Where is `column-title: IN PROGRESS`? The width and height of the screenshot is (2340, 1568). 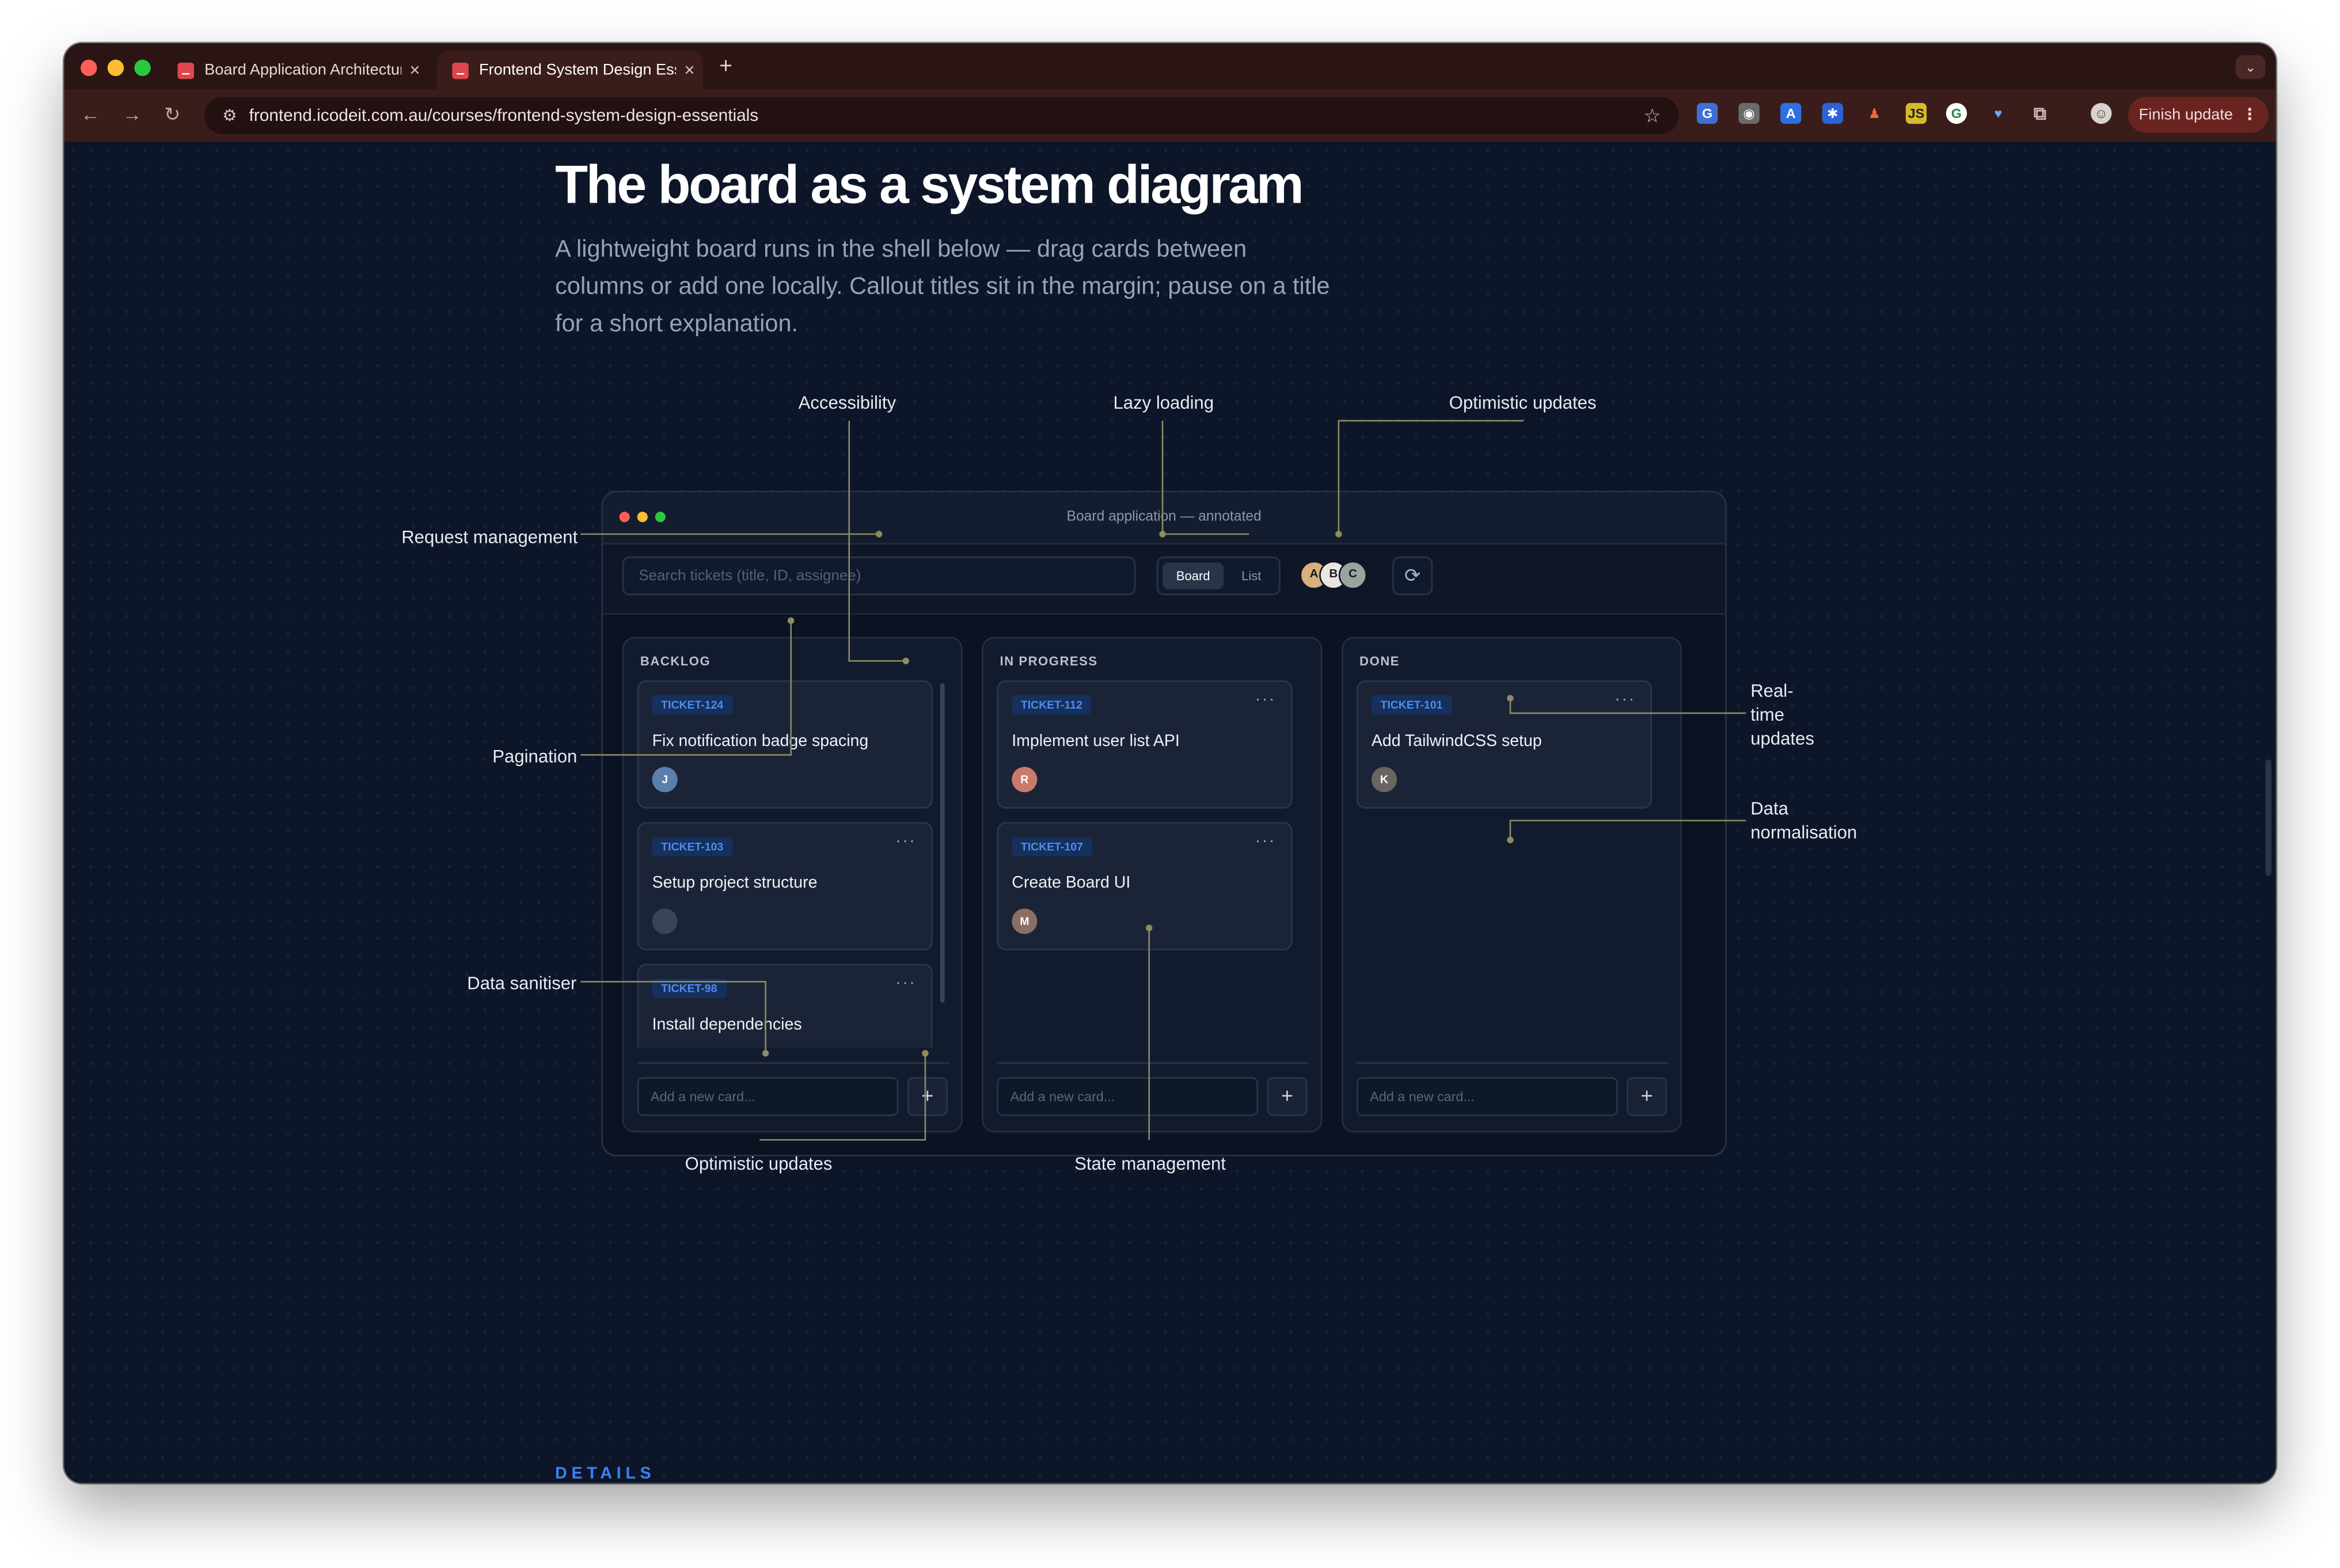 column-title: IN PROGRESS is located at coordinates (1049, 661).